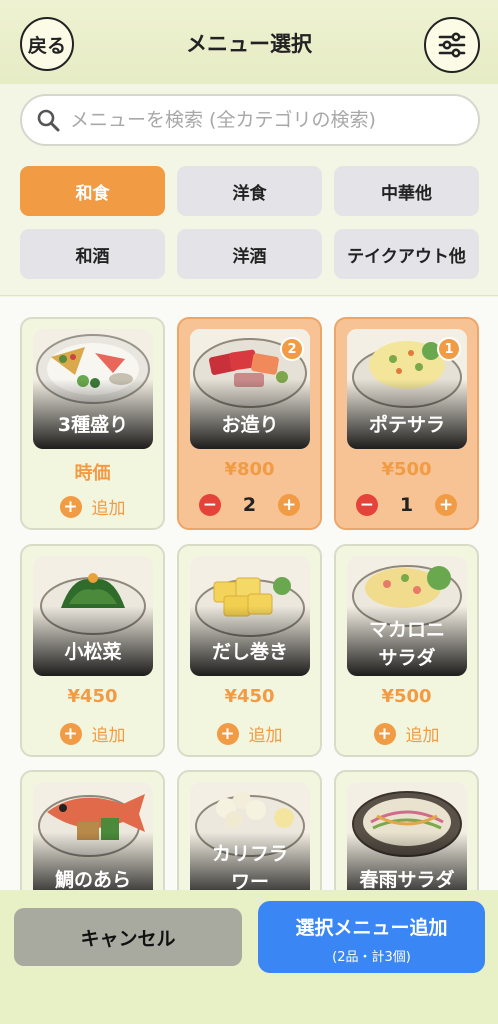 This screenshot has width=498, height=1024. I want to click on quantity-value: 1, so click(406, 505).